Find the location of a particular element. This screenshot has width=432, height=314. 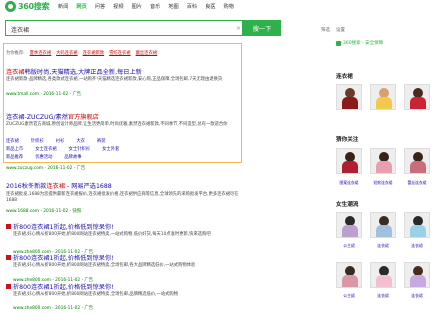

thumb-label: 短款连衣裙 is located at coordinates (383, 183).